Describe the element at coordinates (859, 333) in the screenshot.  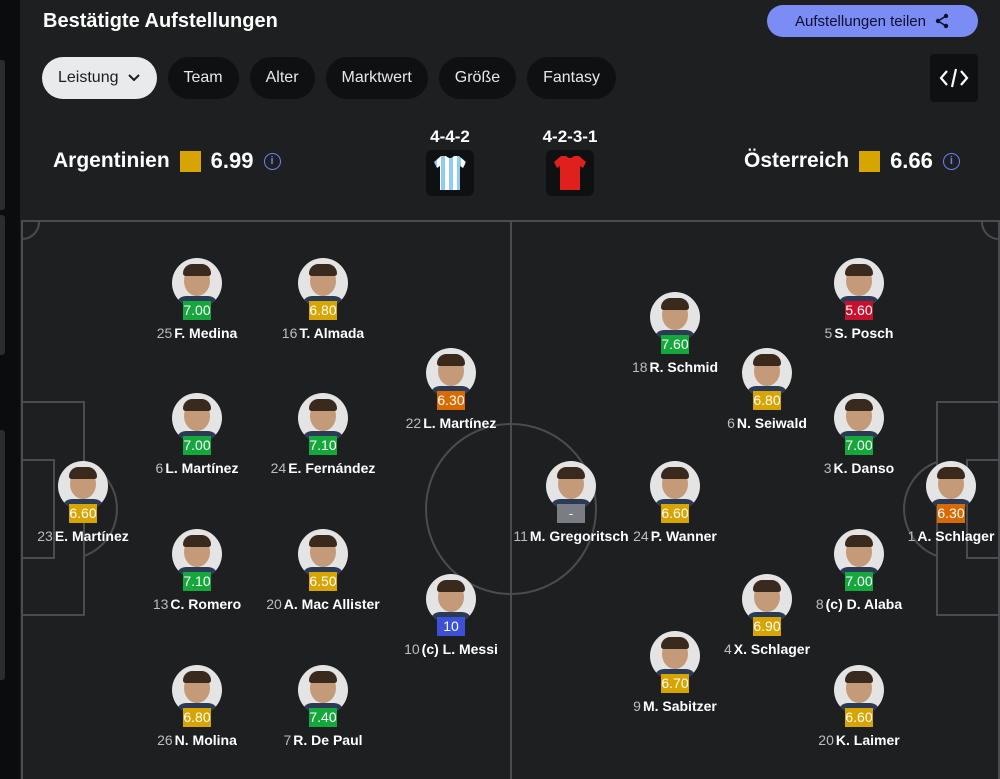
I see `player-name: 5 S. Posch` at that location.